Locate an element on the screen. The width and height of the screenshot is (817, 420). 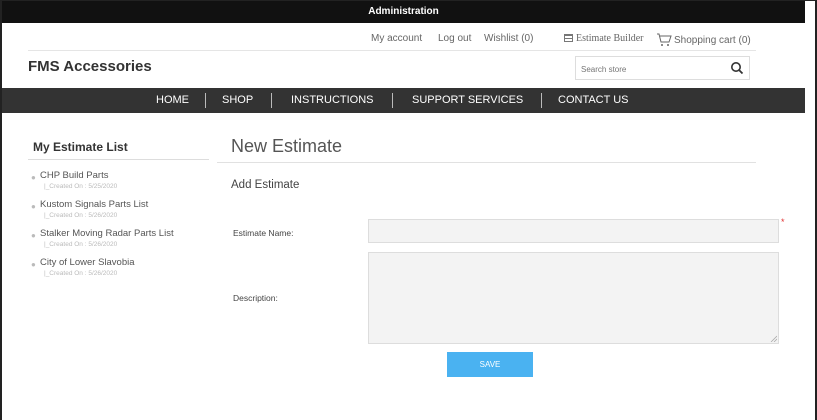
cart-icon is located at coordinates (664, 39).